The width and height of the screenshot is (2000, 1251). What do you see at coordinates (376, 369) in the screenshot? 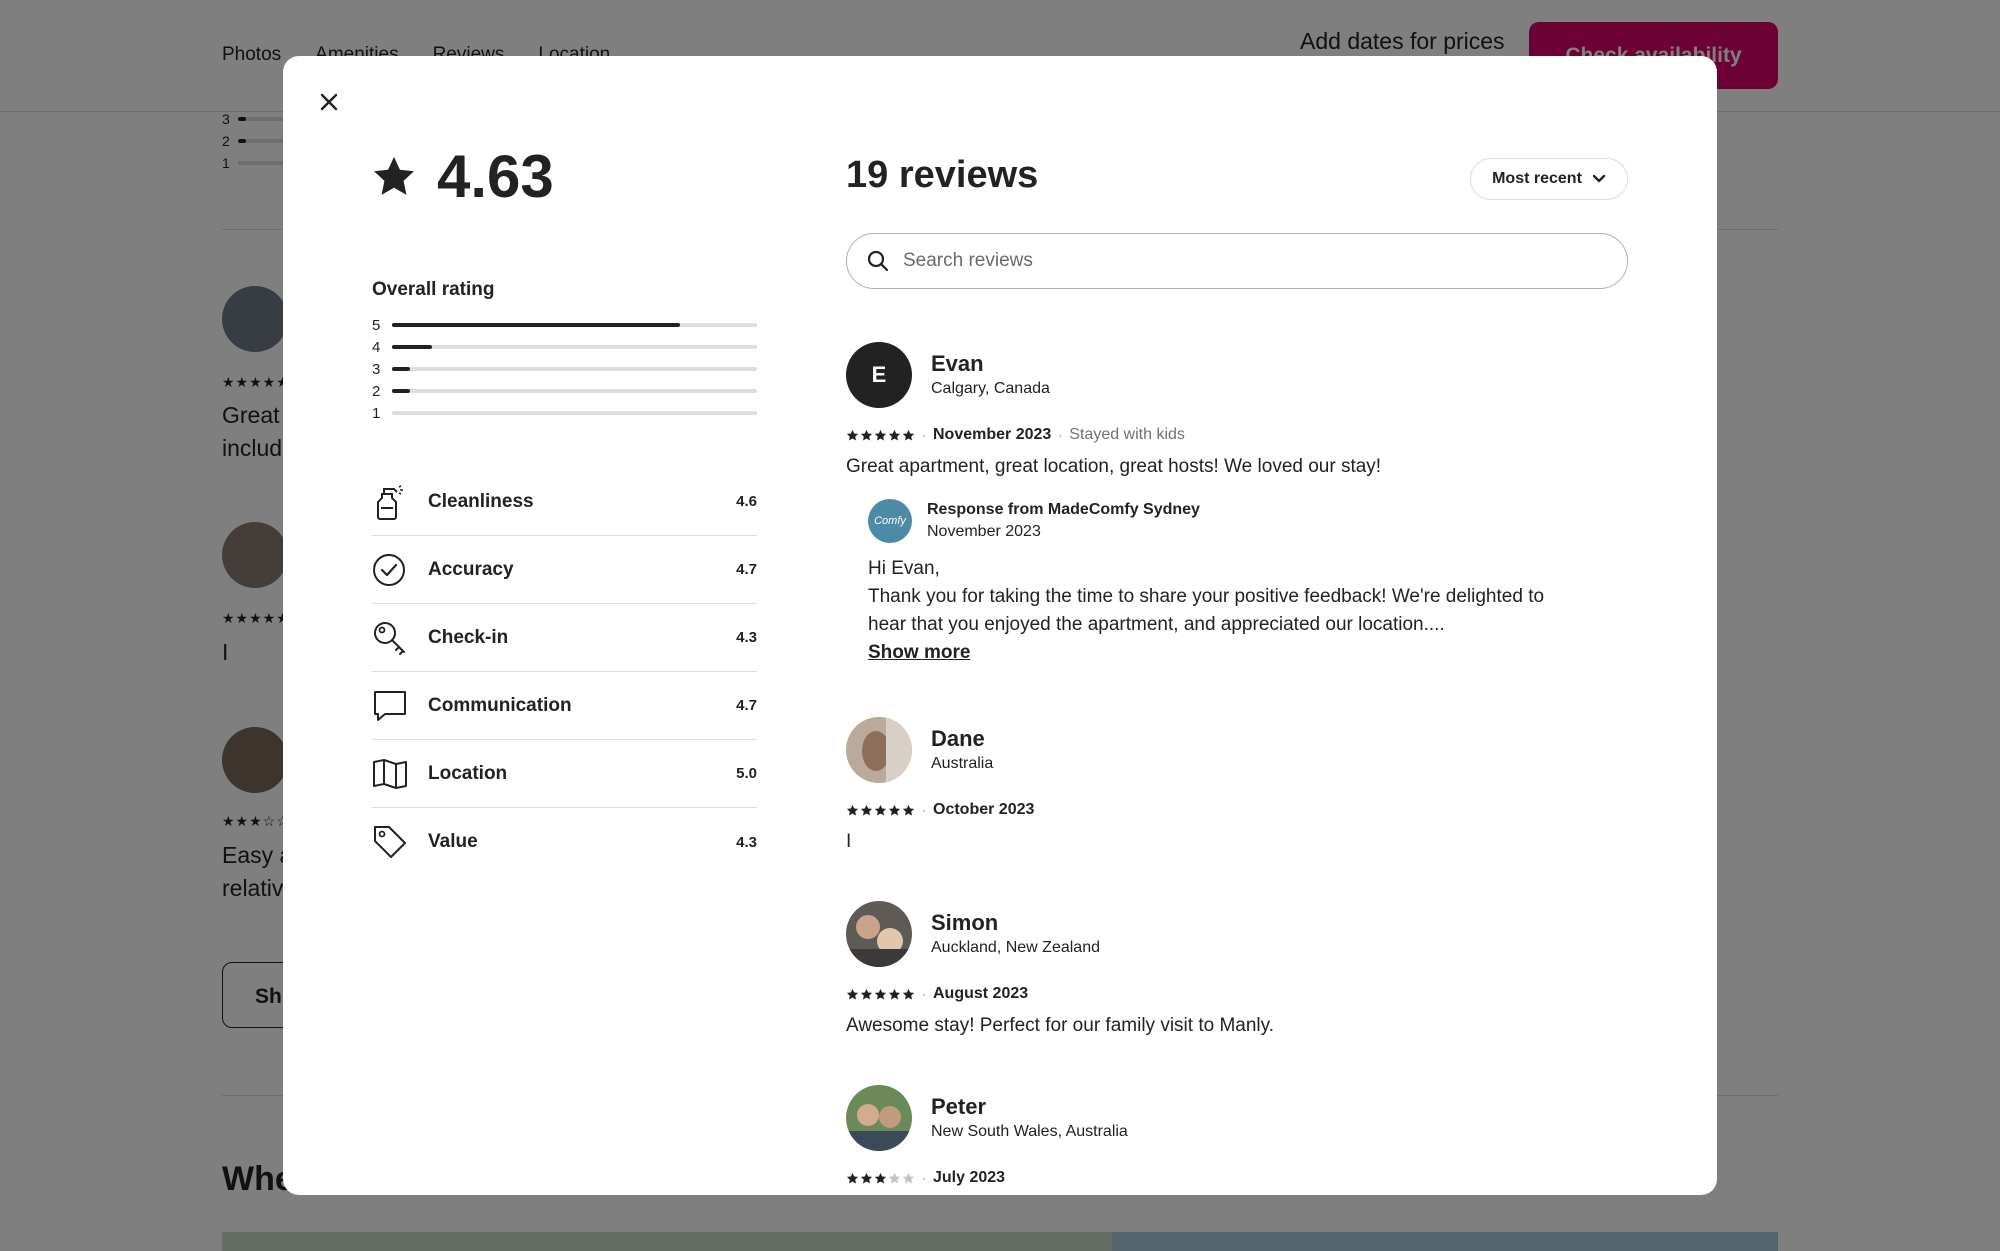
I see `histogram-star-label: 3` at bounding box center [376, 369].